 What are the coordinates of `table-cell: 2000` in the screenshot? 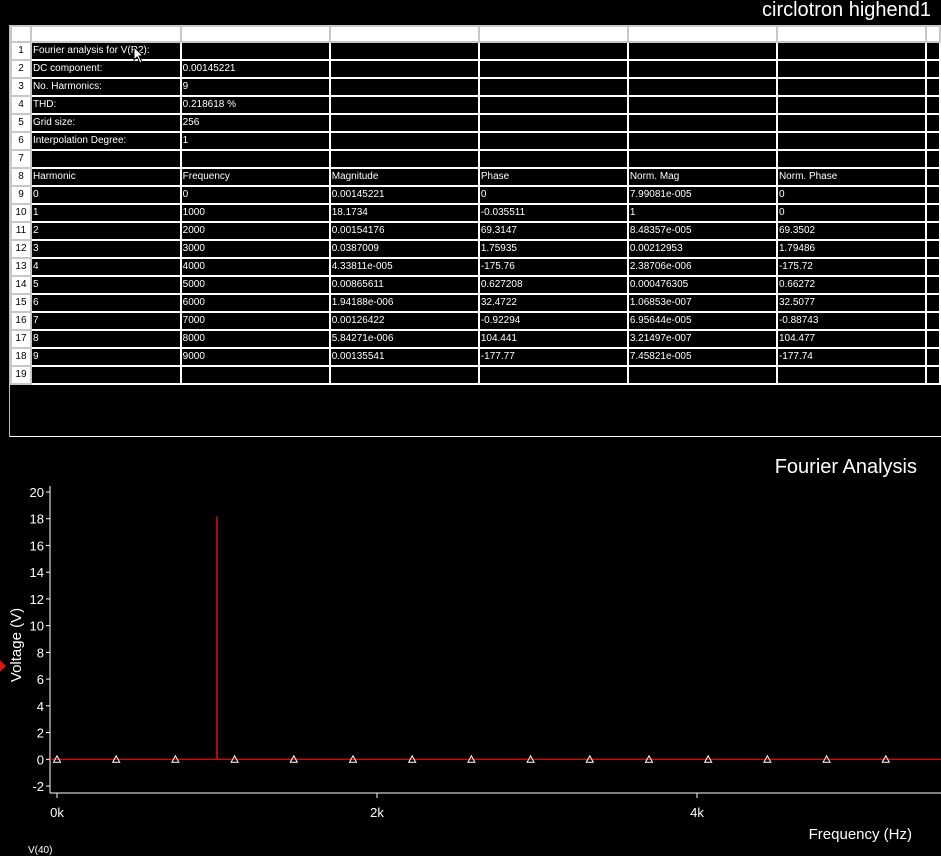 It's located at (255, 231).